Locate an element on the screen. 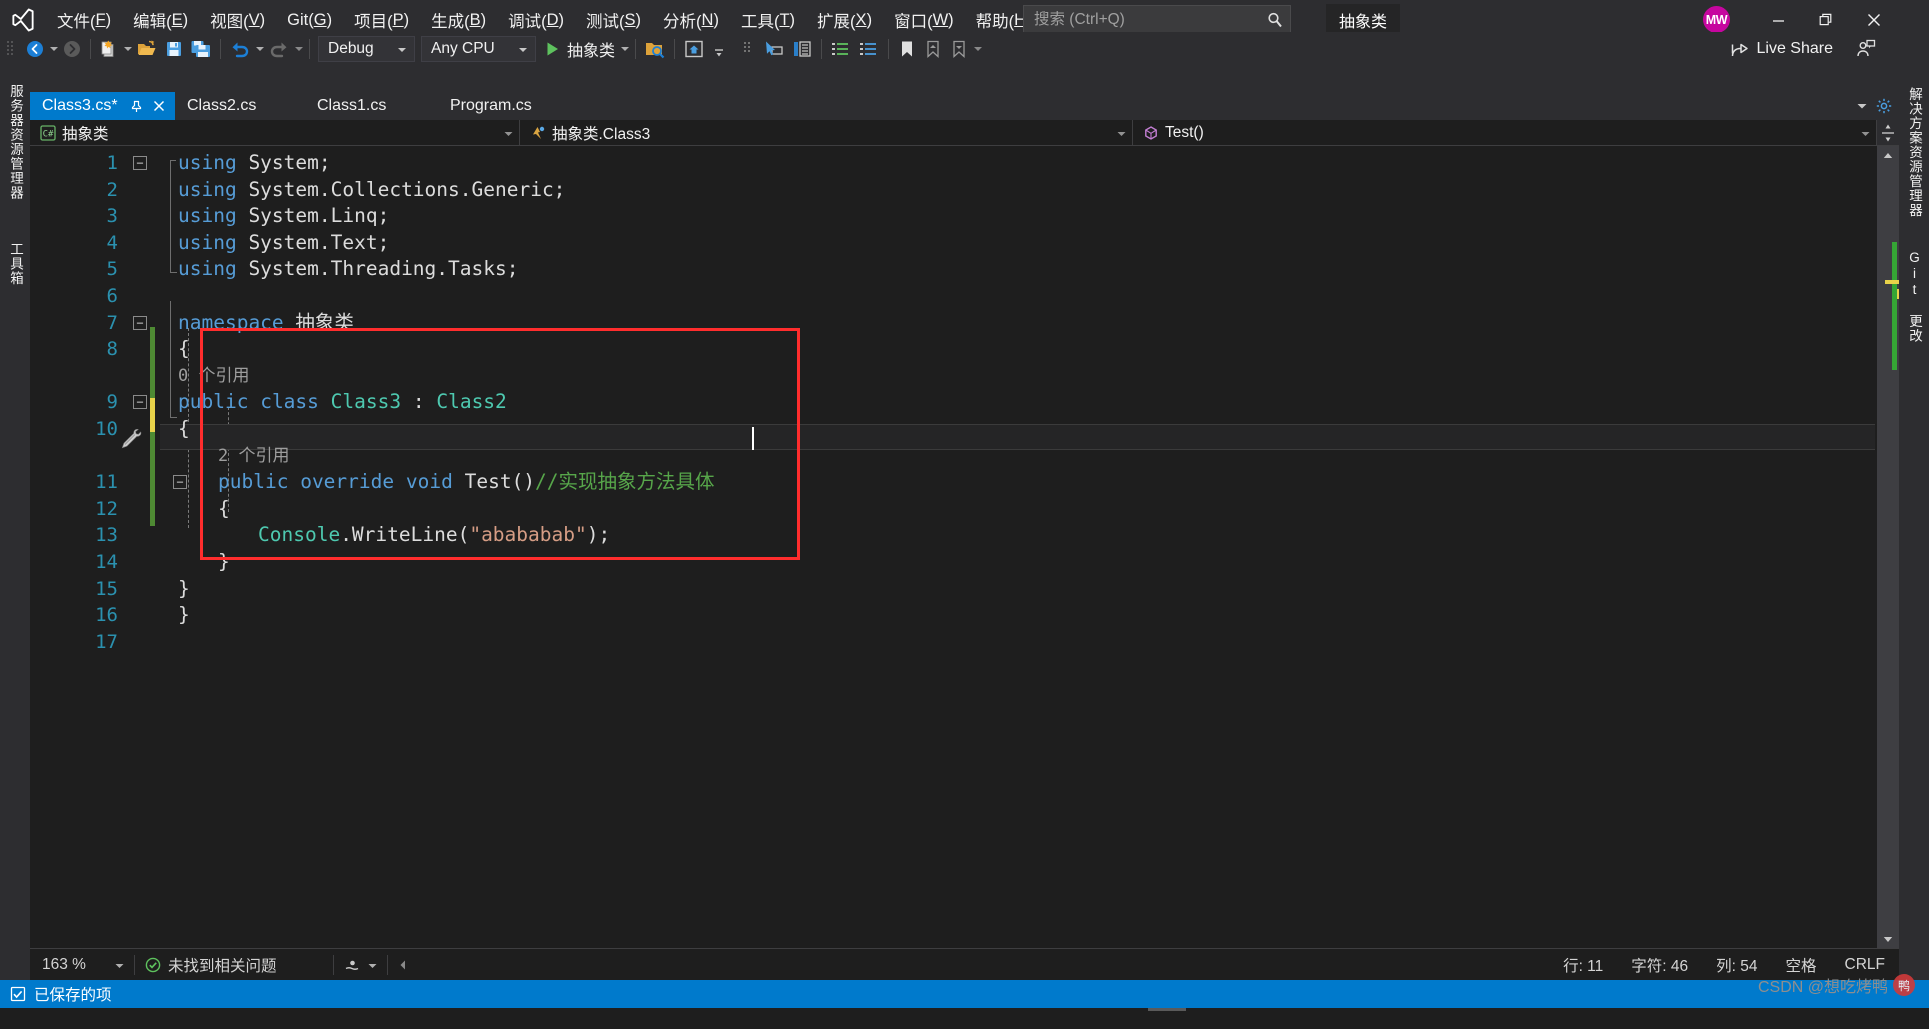  code-line: 0 个引用 is located at coordinates (953, 376).